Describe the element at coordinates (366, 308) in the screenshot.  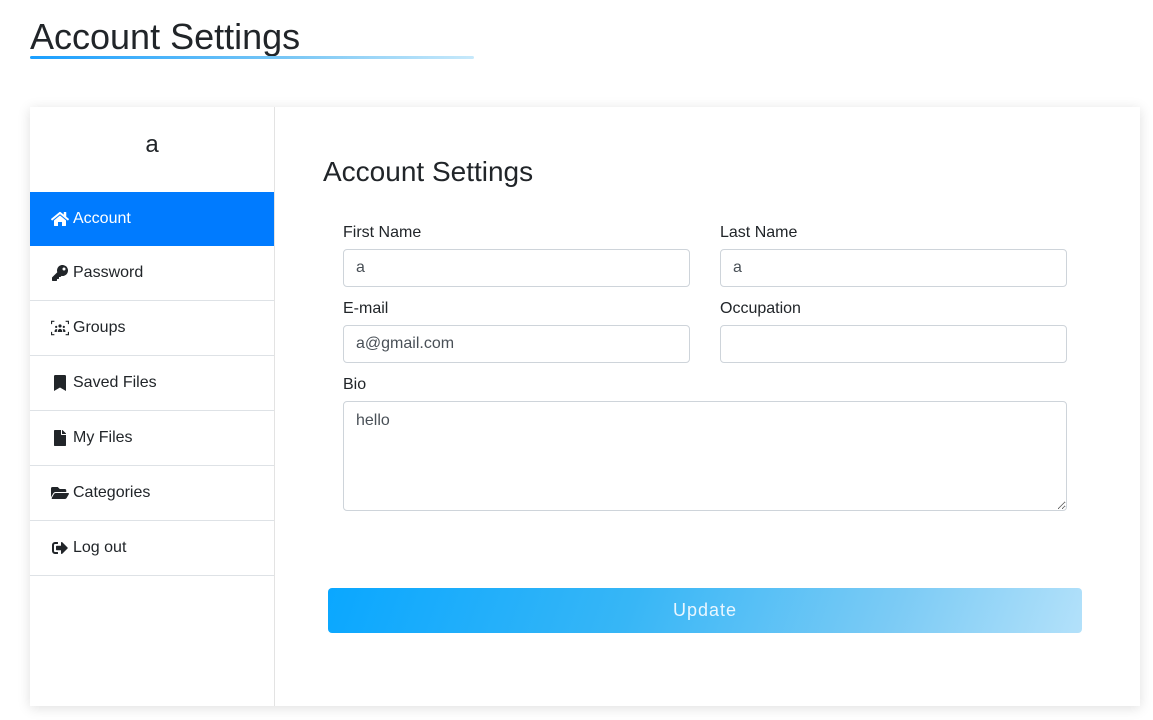
I see `email-label: E-mail` at that location.